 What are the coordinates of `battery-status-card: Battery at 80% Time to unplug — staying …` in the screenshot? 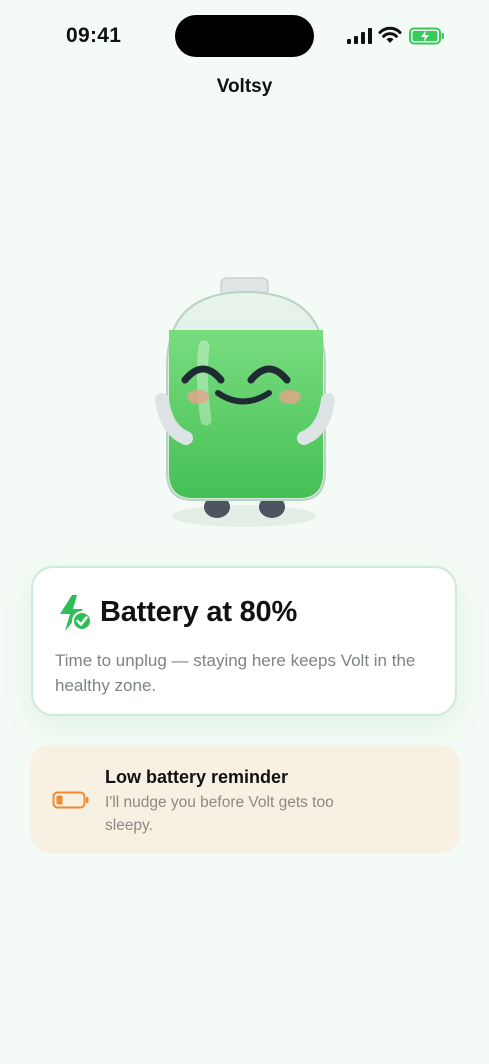 It's located at (244, 641).